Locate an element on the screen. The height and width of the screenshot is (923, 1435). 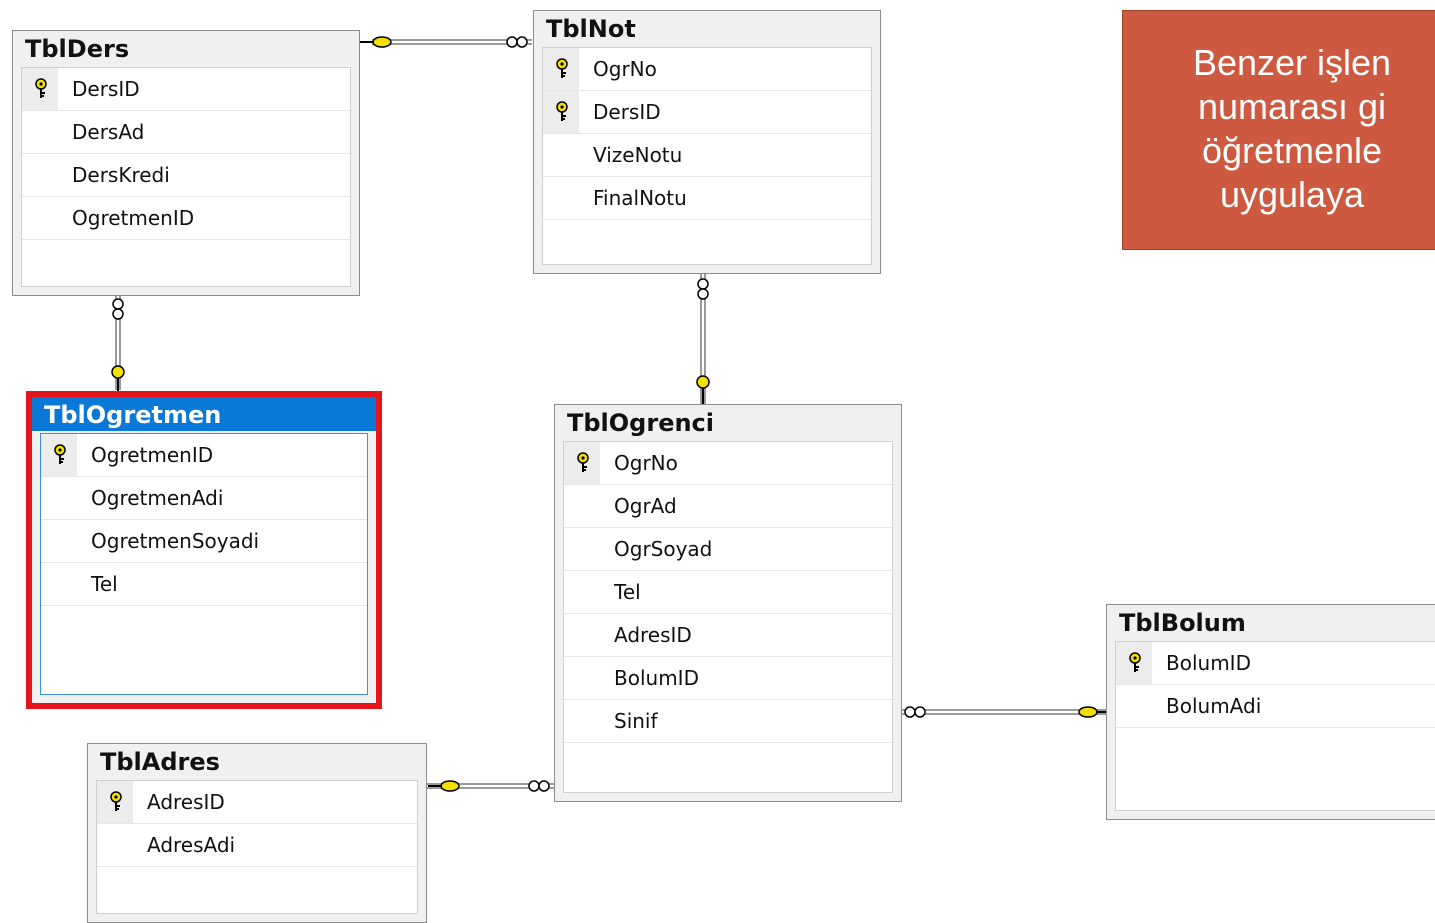
column-row: AdresAdi is located at coordinates (257, 845).